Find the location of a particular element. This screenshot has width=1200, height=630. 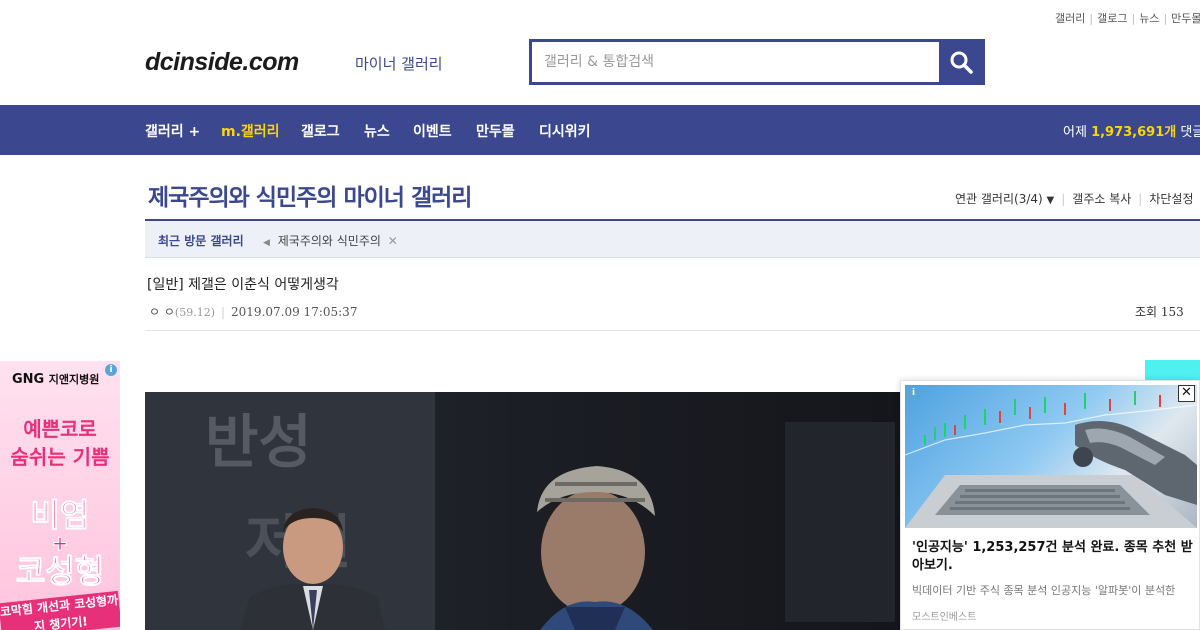

ad-image: i is located at coordinates (1051, 456).